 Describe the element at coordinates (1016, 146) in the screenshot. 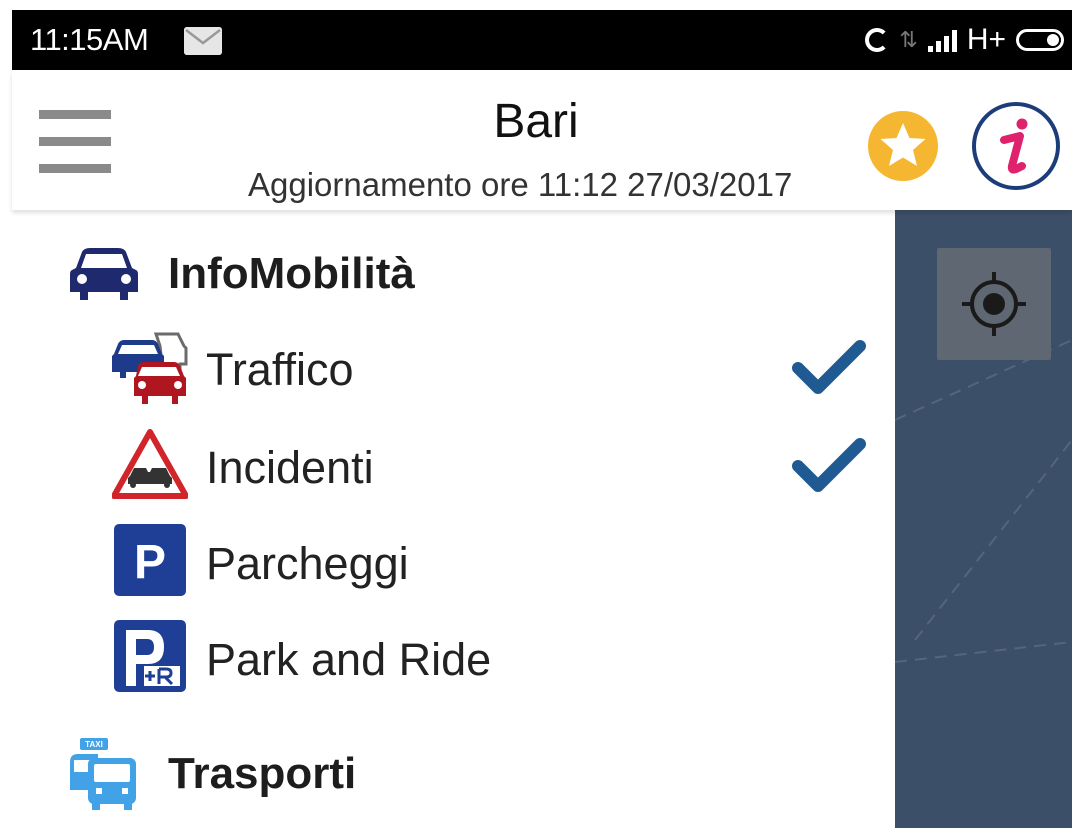

I see `info-icon` at that location.